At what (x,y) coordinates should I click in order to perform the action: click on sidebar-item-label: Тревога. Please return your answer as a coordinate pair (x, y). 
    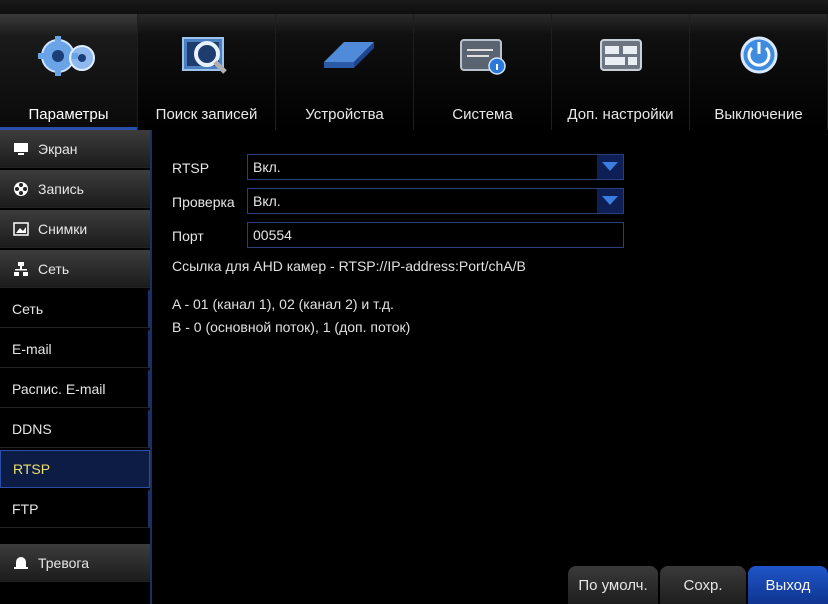
    Looking at the image, I should click on (63, 562).